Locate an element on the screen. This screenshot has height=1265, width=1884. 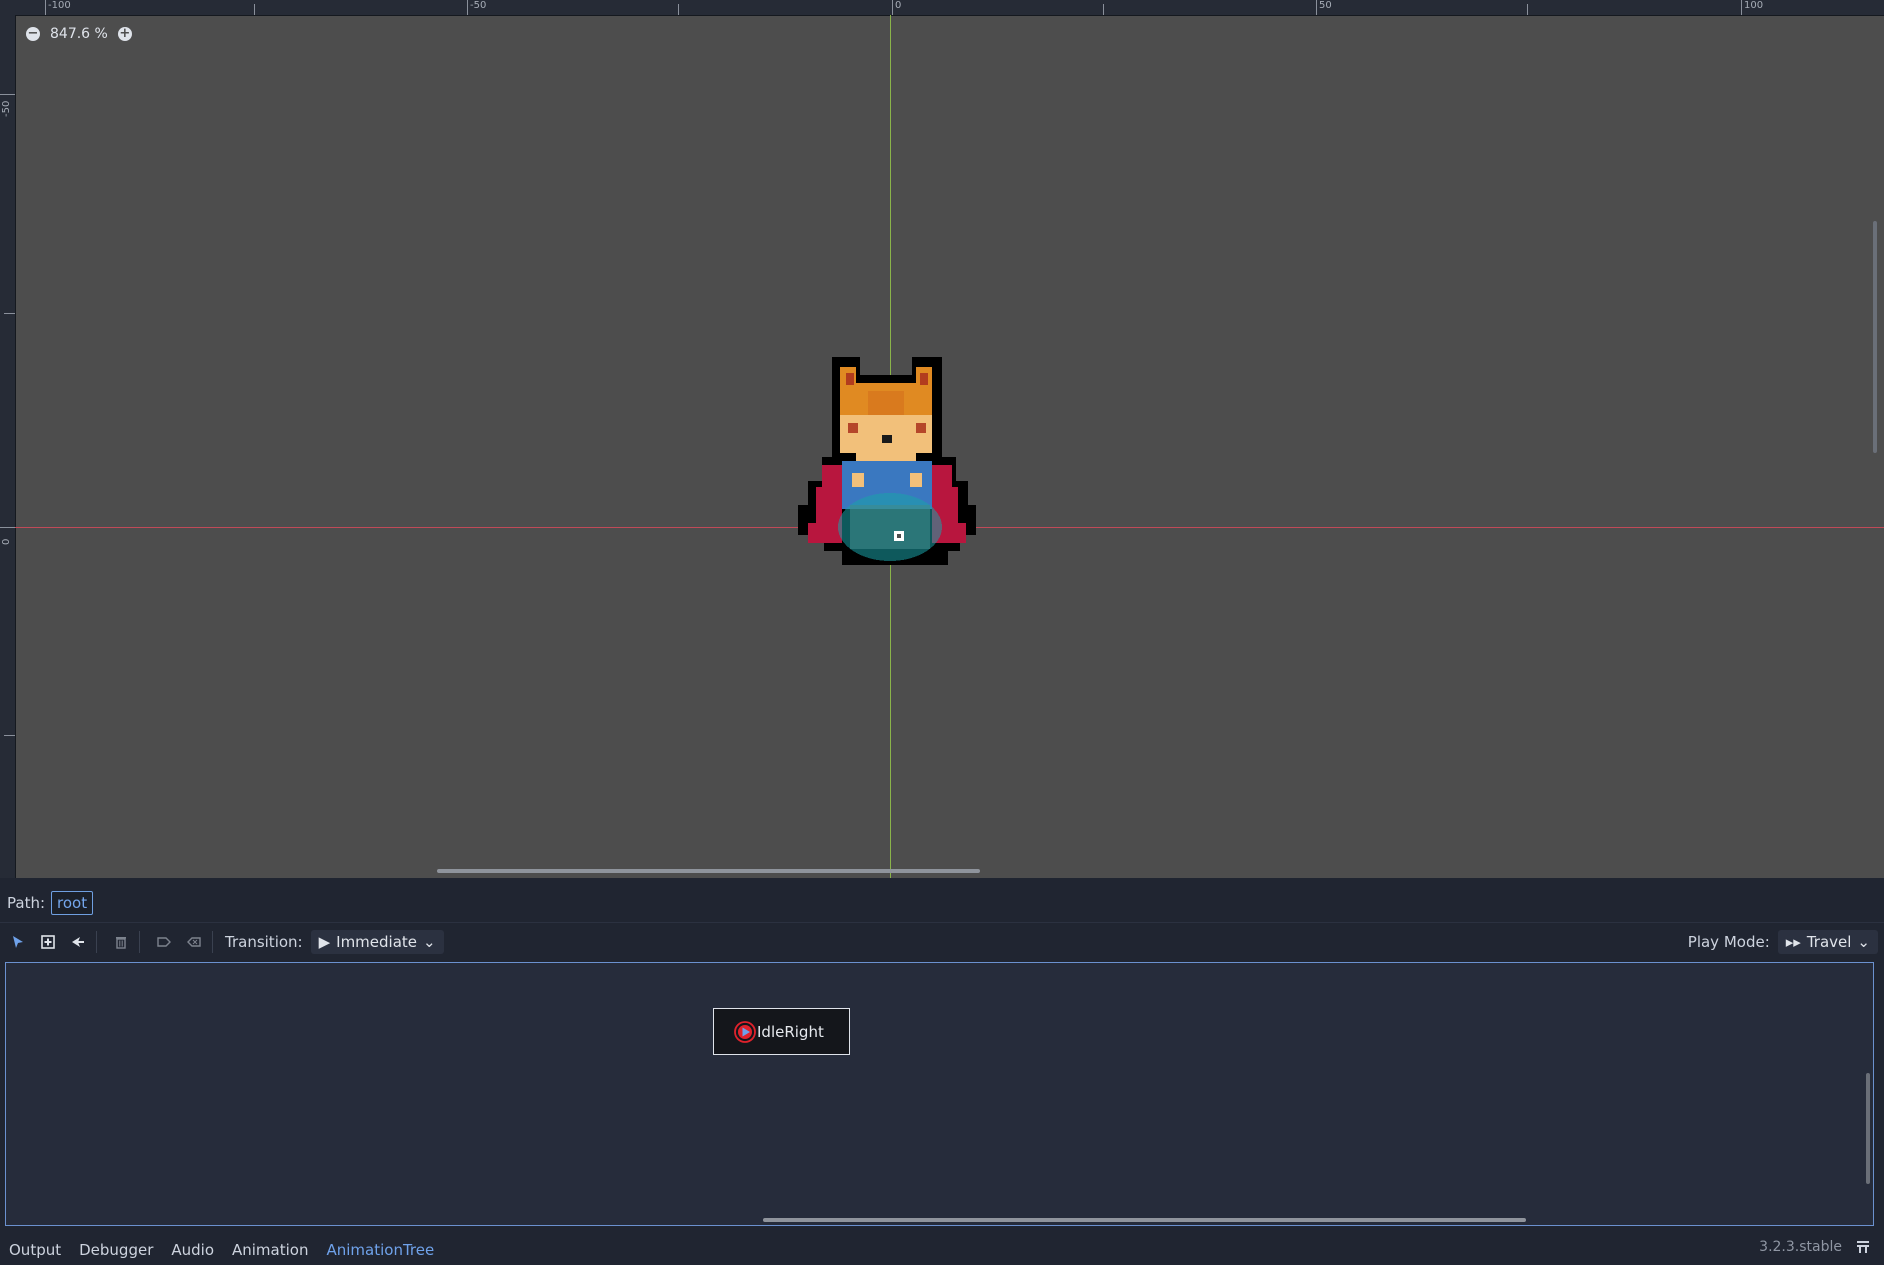
path-label: Path: is located at coordinates (26, 903).